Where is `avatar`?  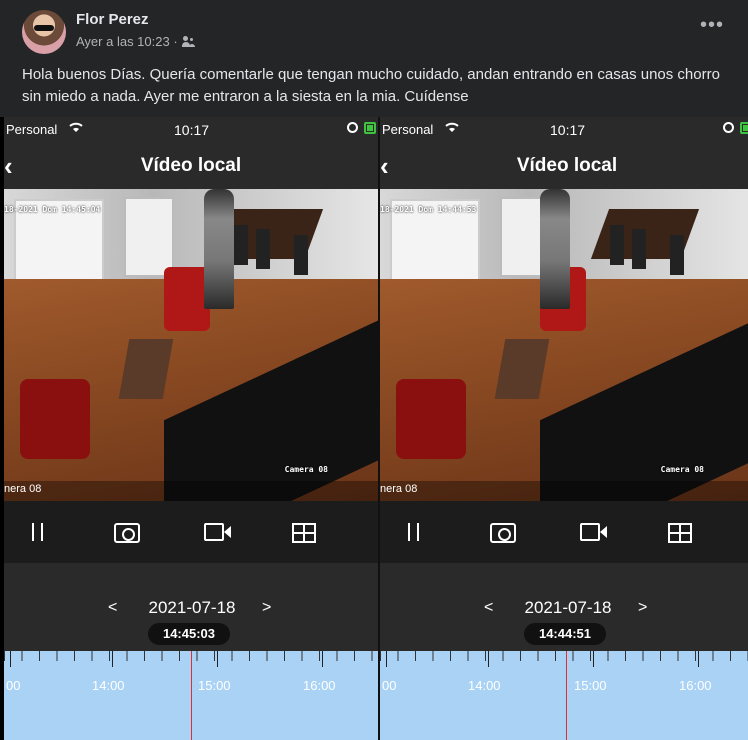 avatar is located at coordinates (44, 32).